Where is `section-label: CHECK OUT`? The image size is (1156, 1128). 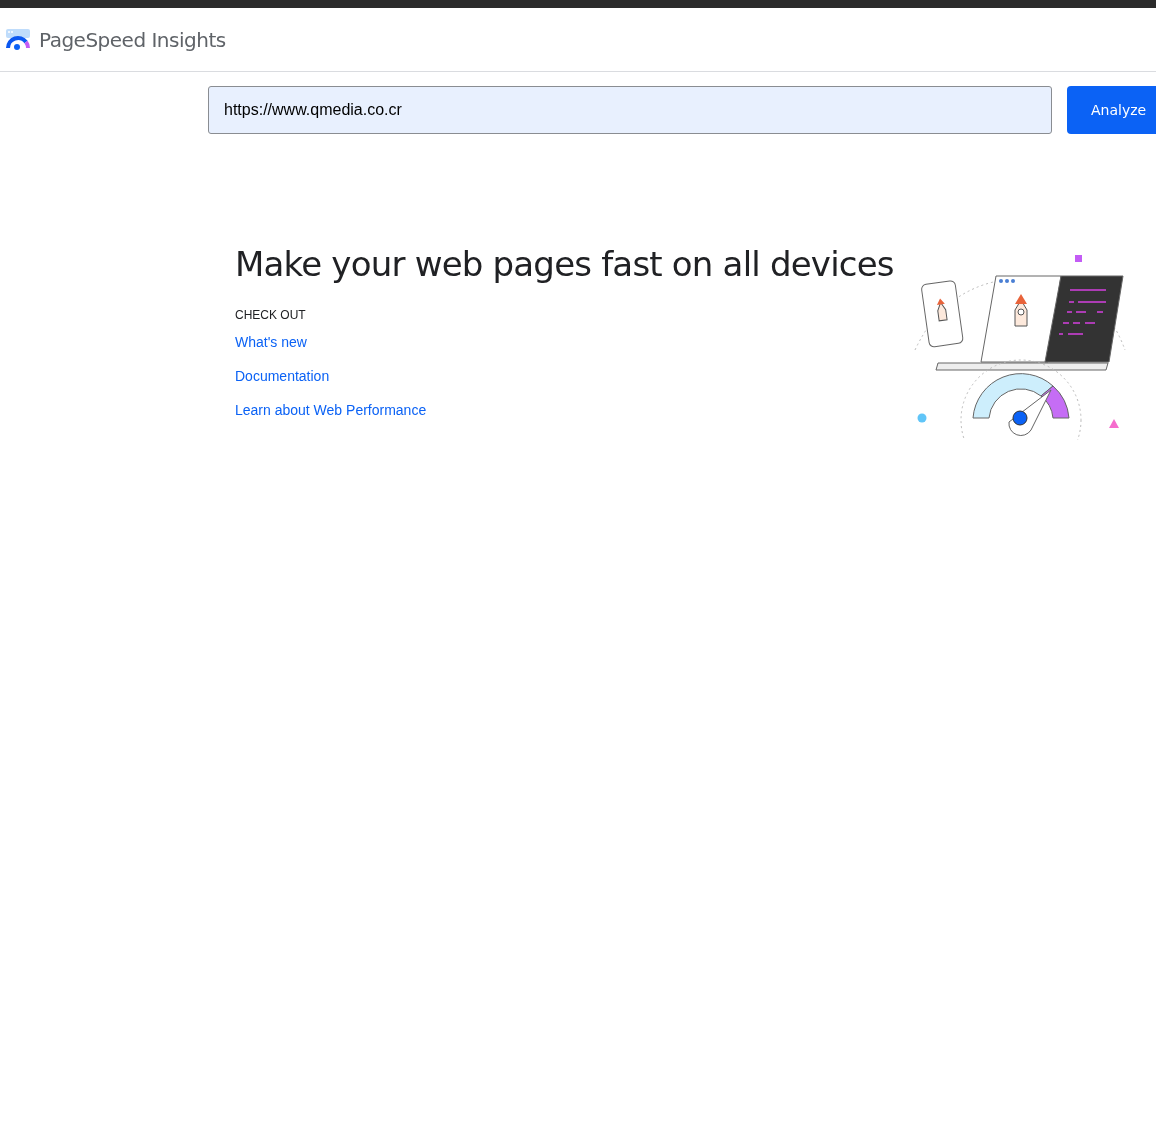 section-label: CHECK OUT is located at coordinates (270, 315).